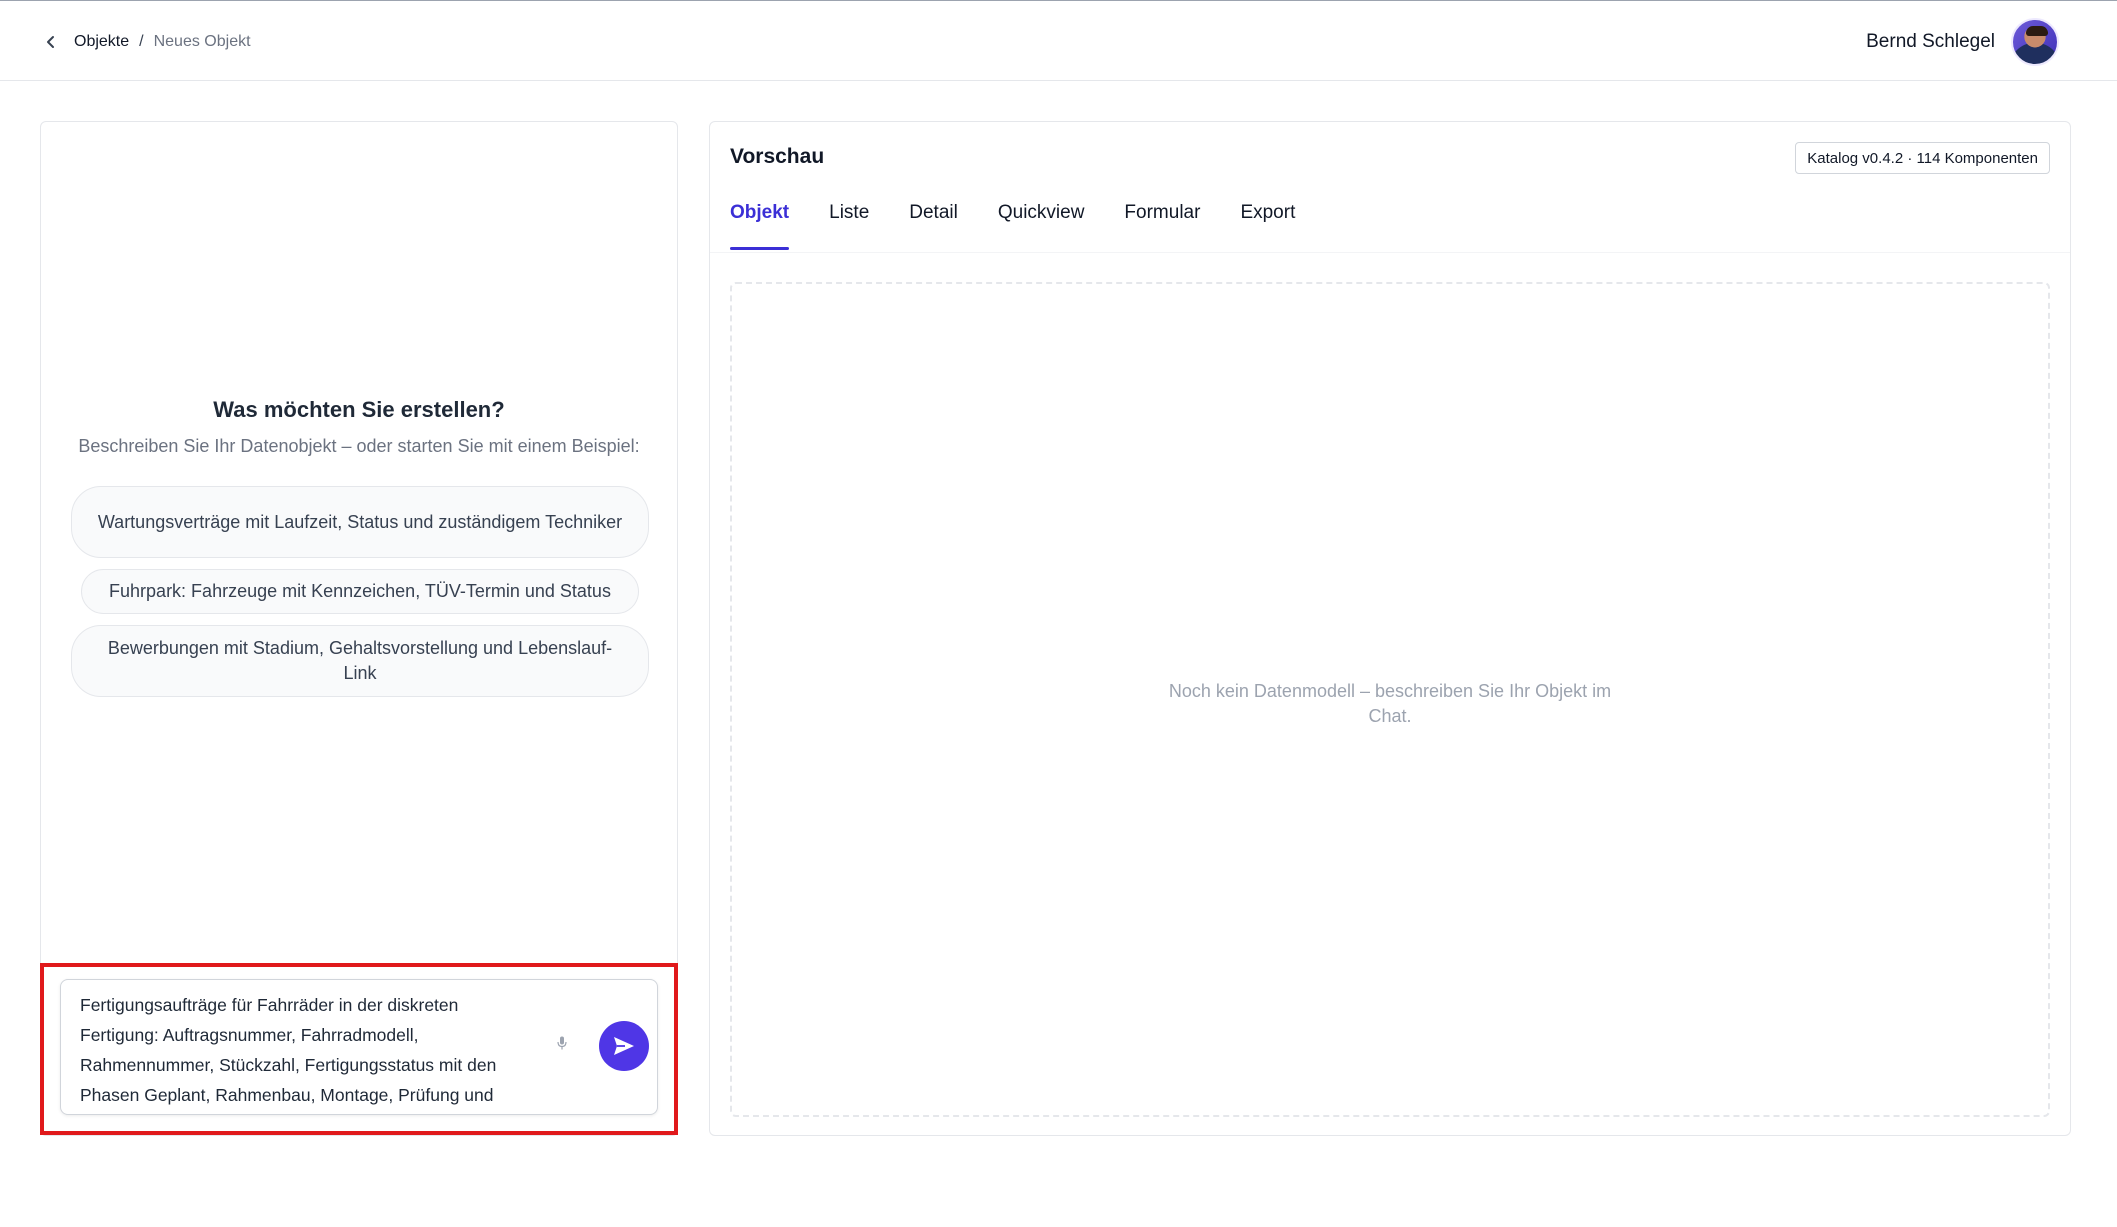 The width and height of the screenshot is (2117, 1227). I want to click on avatar, so click(2035, 42).